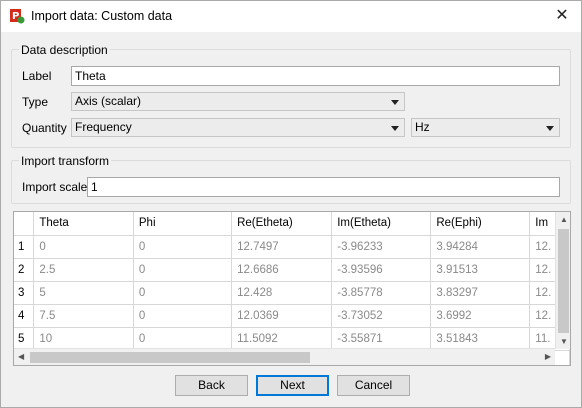  Describe the element at coordinates (183, 224) in the screenshot. I see `column-header: Phi` at that location.